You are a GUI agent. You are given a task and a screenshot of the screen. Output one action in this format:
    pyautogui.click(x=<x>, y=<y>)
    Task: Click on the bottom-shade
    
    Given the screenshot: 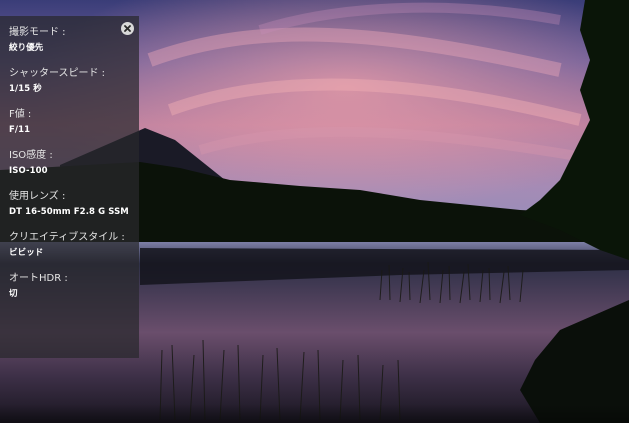 What is the action you would take?
    pyautogui.click(x=314, y=413)
    